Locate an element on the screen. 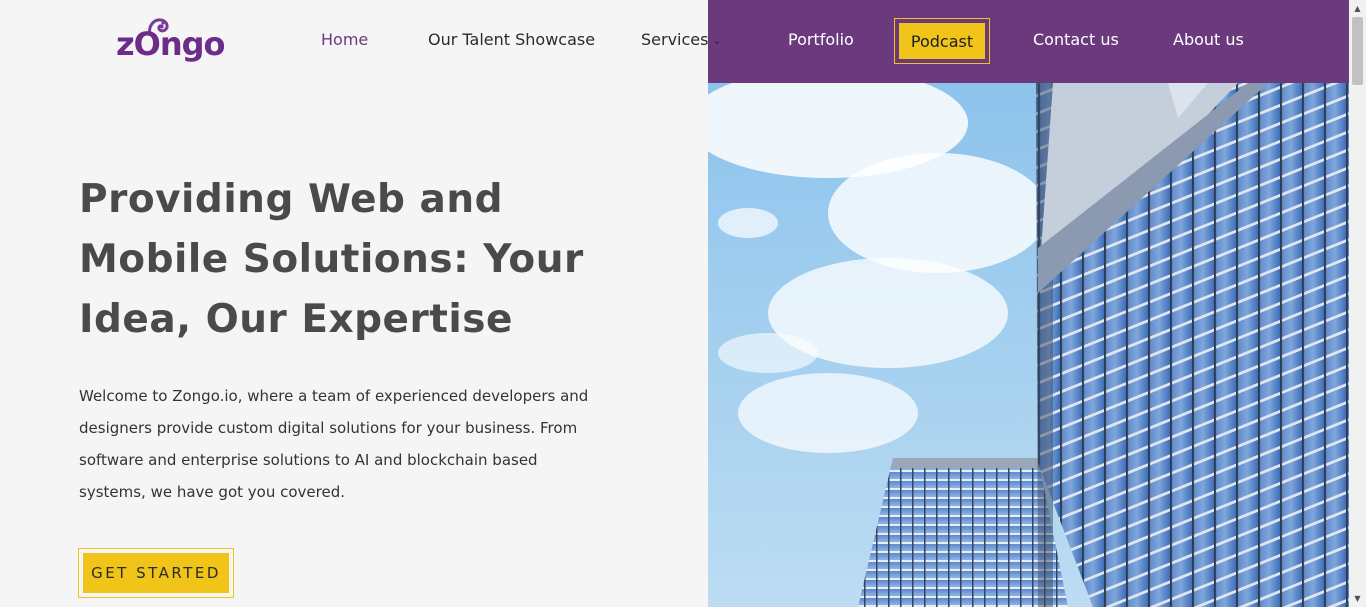 This screenshot has height=607, width=1366. scroll-down-arrow-icon: ▼ is located at coordinates (1357, 598).